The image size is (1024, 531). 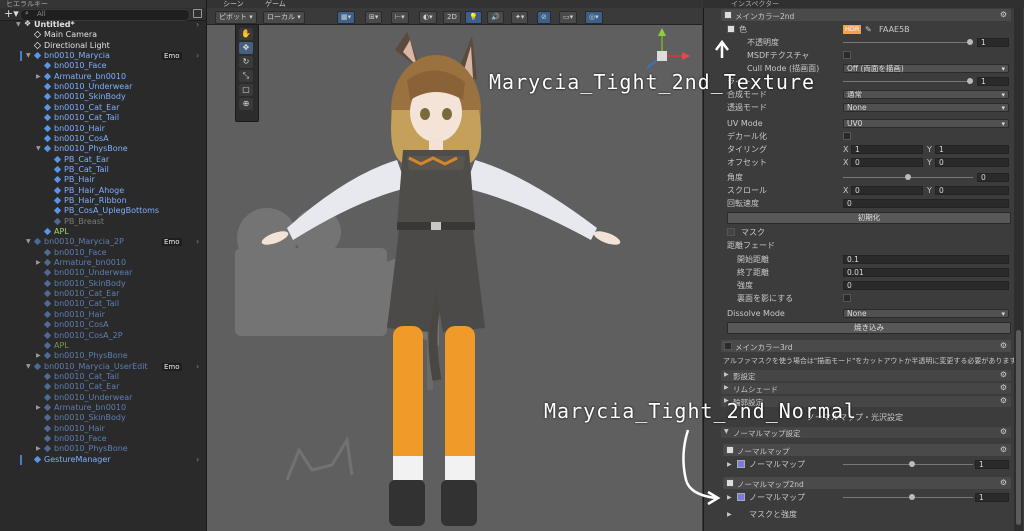 I want to click on hdr-badge: HDR, so click(x=852, y=29).